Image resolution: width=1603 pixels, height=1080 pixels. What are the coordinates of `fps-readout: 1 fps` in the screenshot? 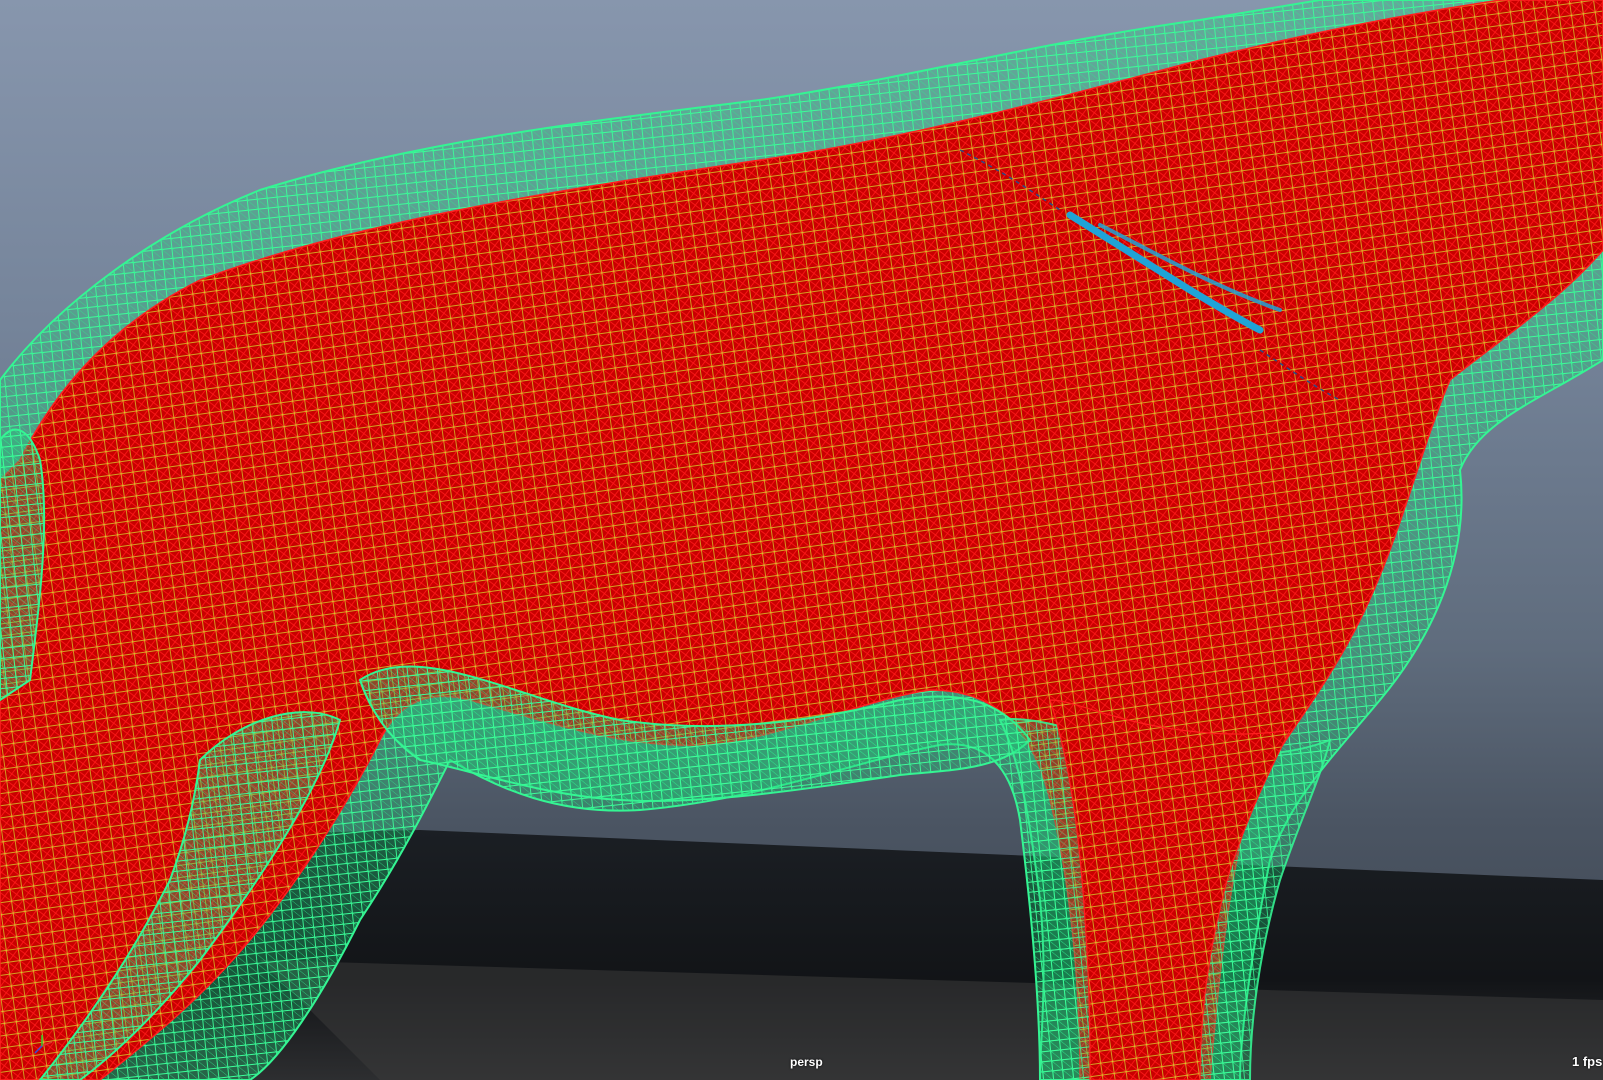 It's located at (1587, 1061).